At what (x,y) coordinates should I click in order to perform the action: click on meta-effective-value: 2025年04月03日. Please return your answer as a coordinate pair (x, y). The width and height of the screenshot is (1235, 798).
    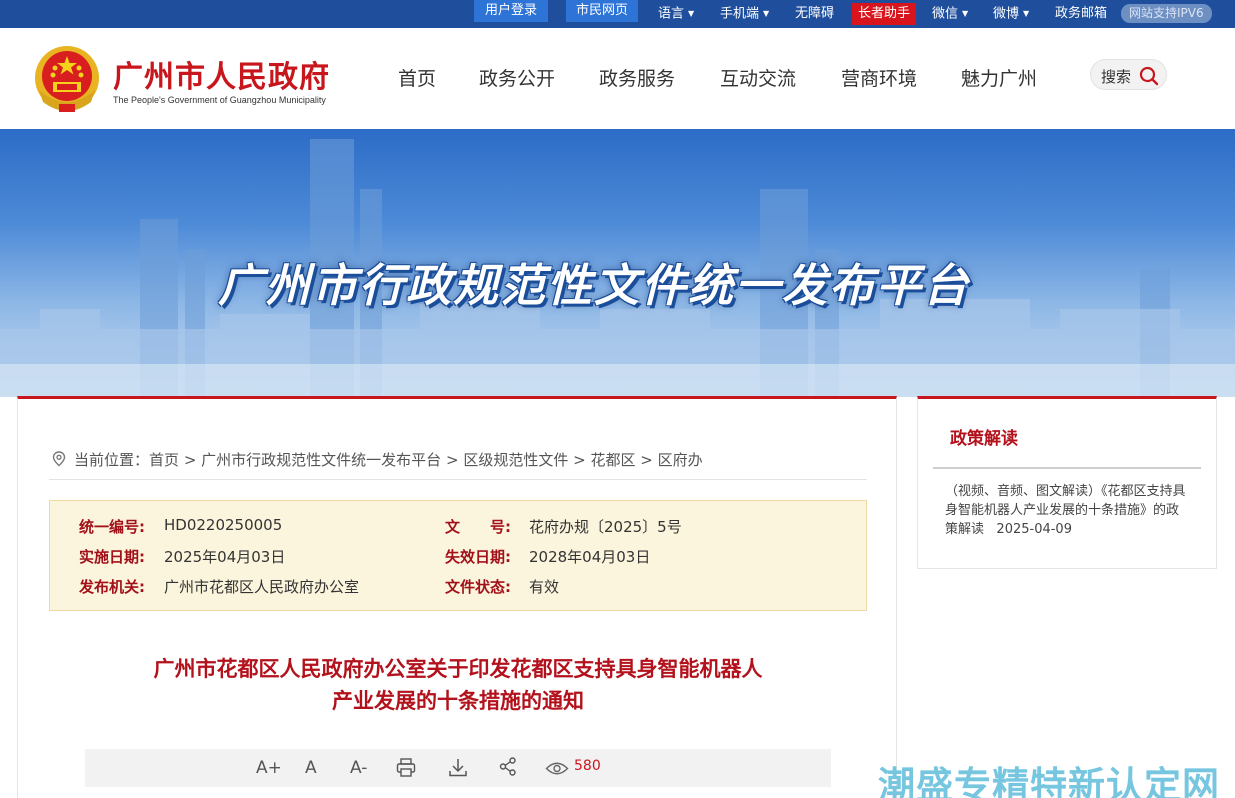
    Looking at the image, I should click on (225, 557).